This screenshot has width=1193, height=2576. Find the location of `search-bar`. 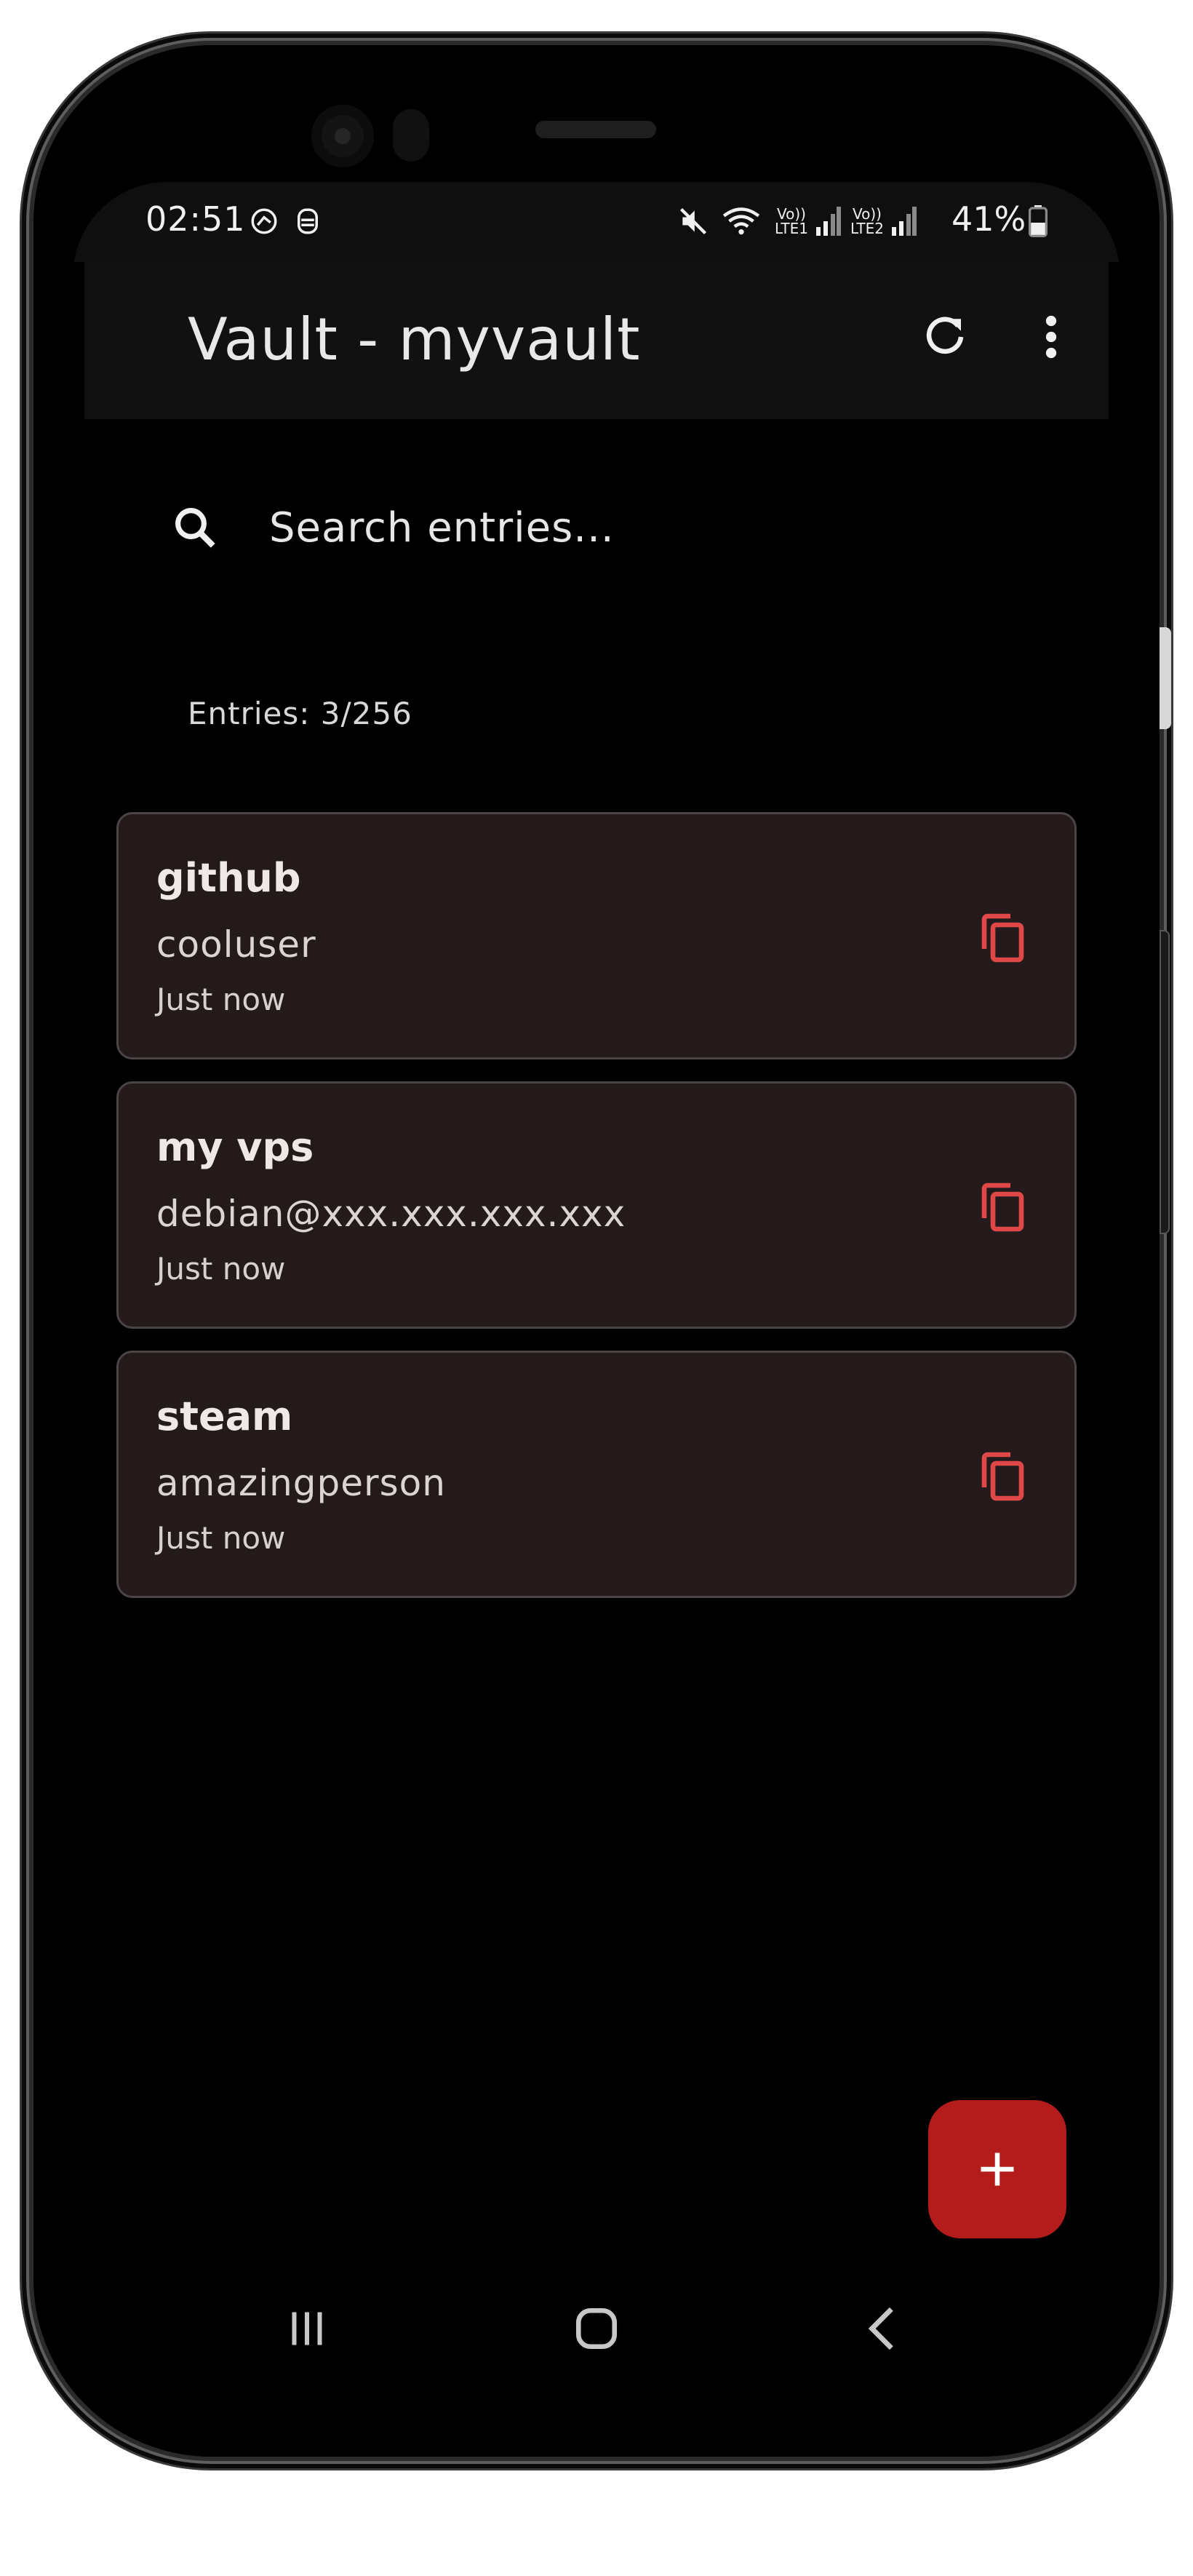

search-bar is located at coordinates (607, 527).